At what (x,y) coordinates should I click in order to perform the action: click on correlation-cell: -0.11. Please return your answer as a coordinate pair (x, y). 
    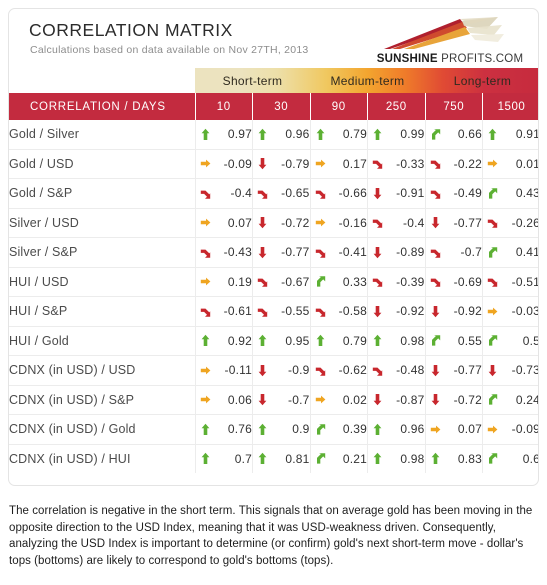
    Looking at the image, I should click on (224, 370).